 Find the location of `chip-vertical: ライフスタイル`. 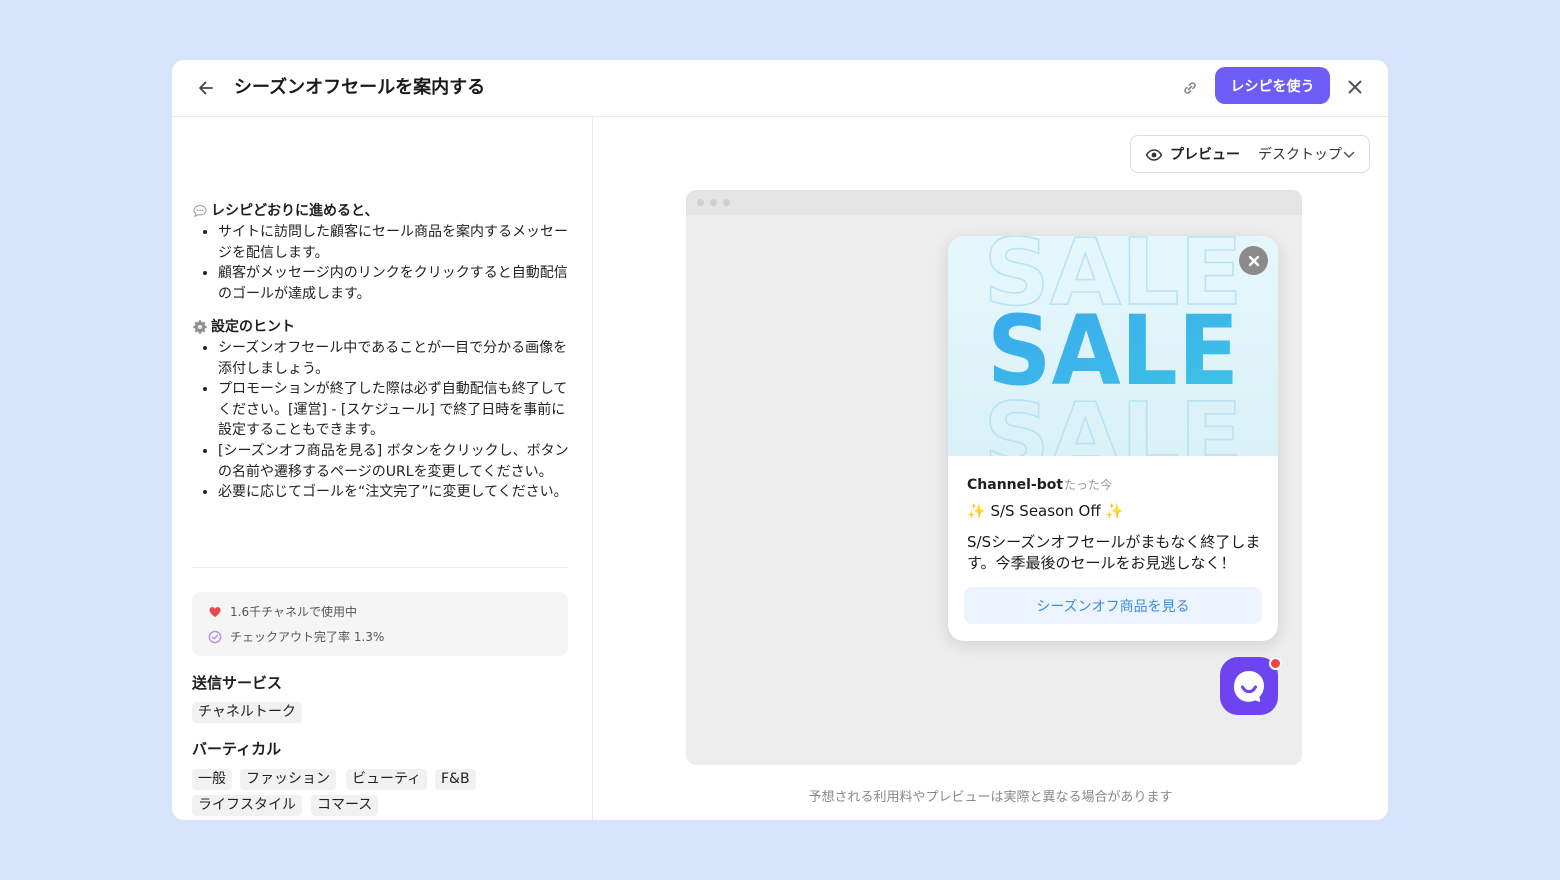

chip-vertical: ライフスタイル is located at coordinates (247, 805).